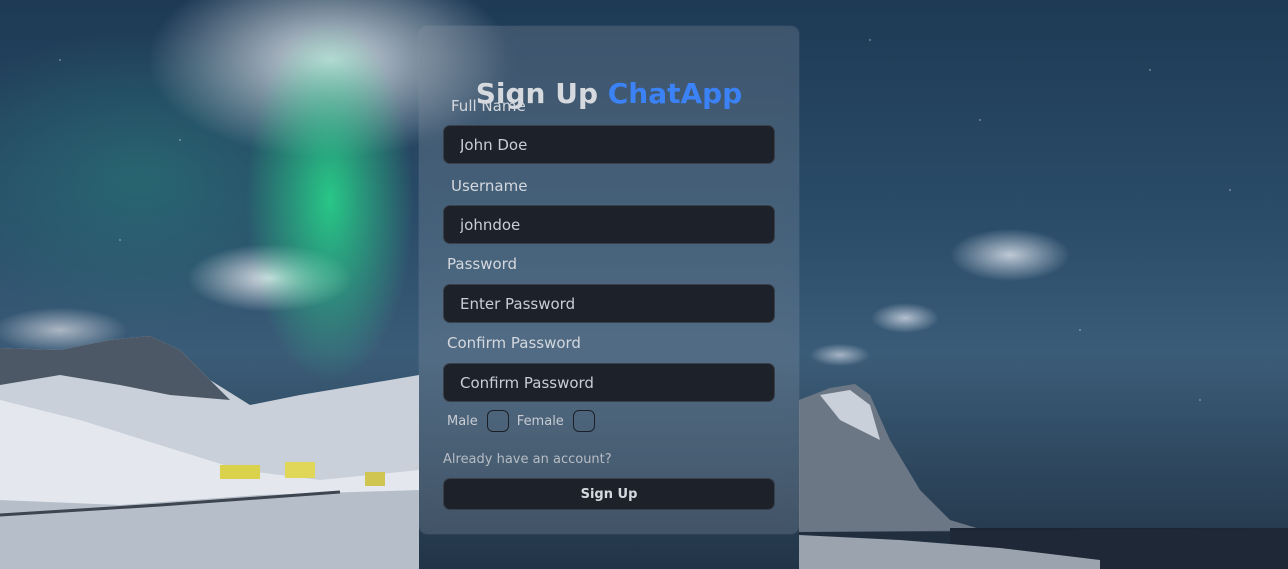  I want to click on password-label: Password, so click(482, 264).